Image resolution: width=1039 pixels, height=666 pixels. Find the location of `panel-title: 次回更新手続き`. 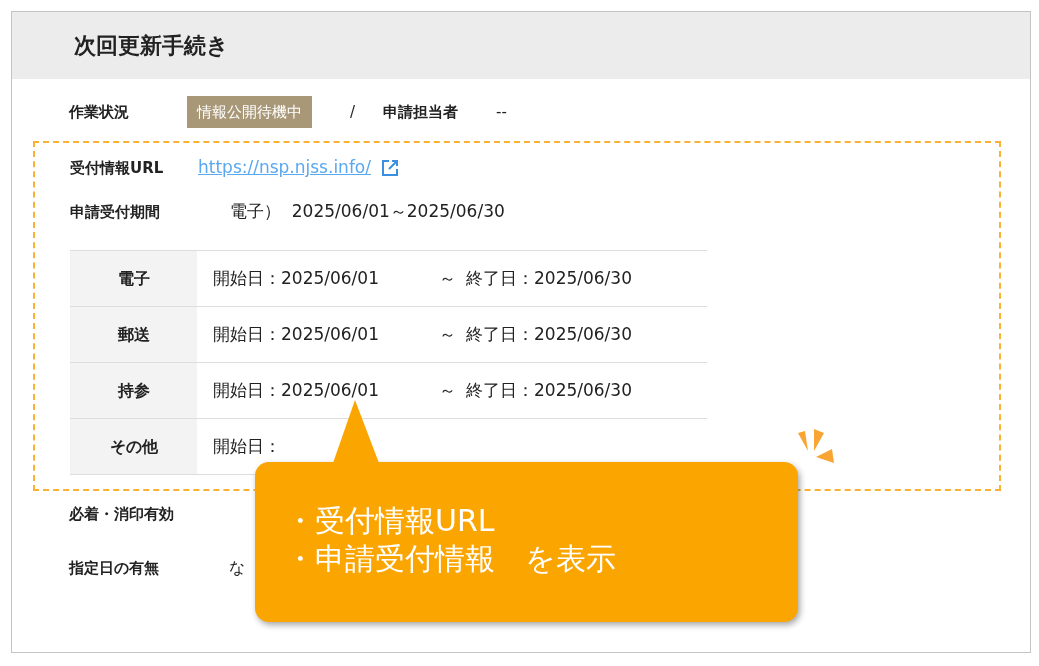

panel-title: 次回更新手続き is located at coordinates (151, 46).